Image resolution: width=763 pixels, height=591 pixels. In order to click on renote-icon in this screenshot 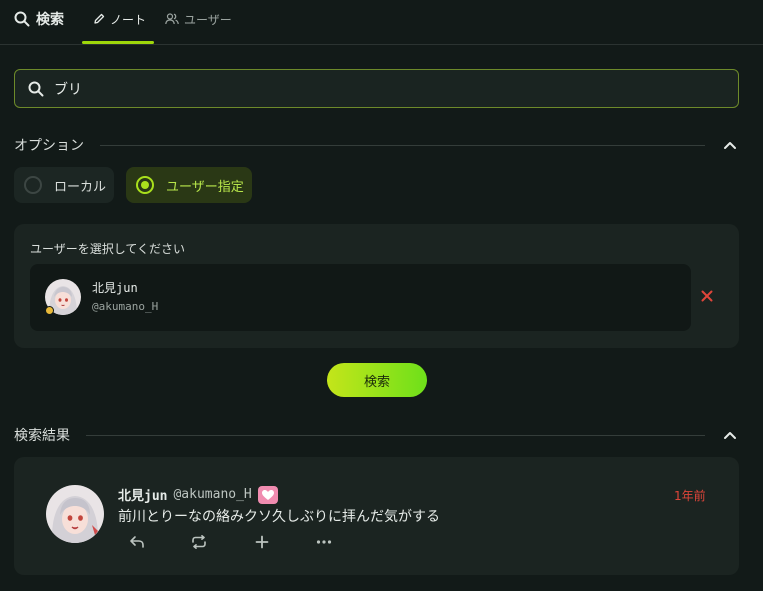, I will do `click(199, 542)`.